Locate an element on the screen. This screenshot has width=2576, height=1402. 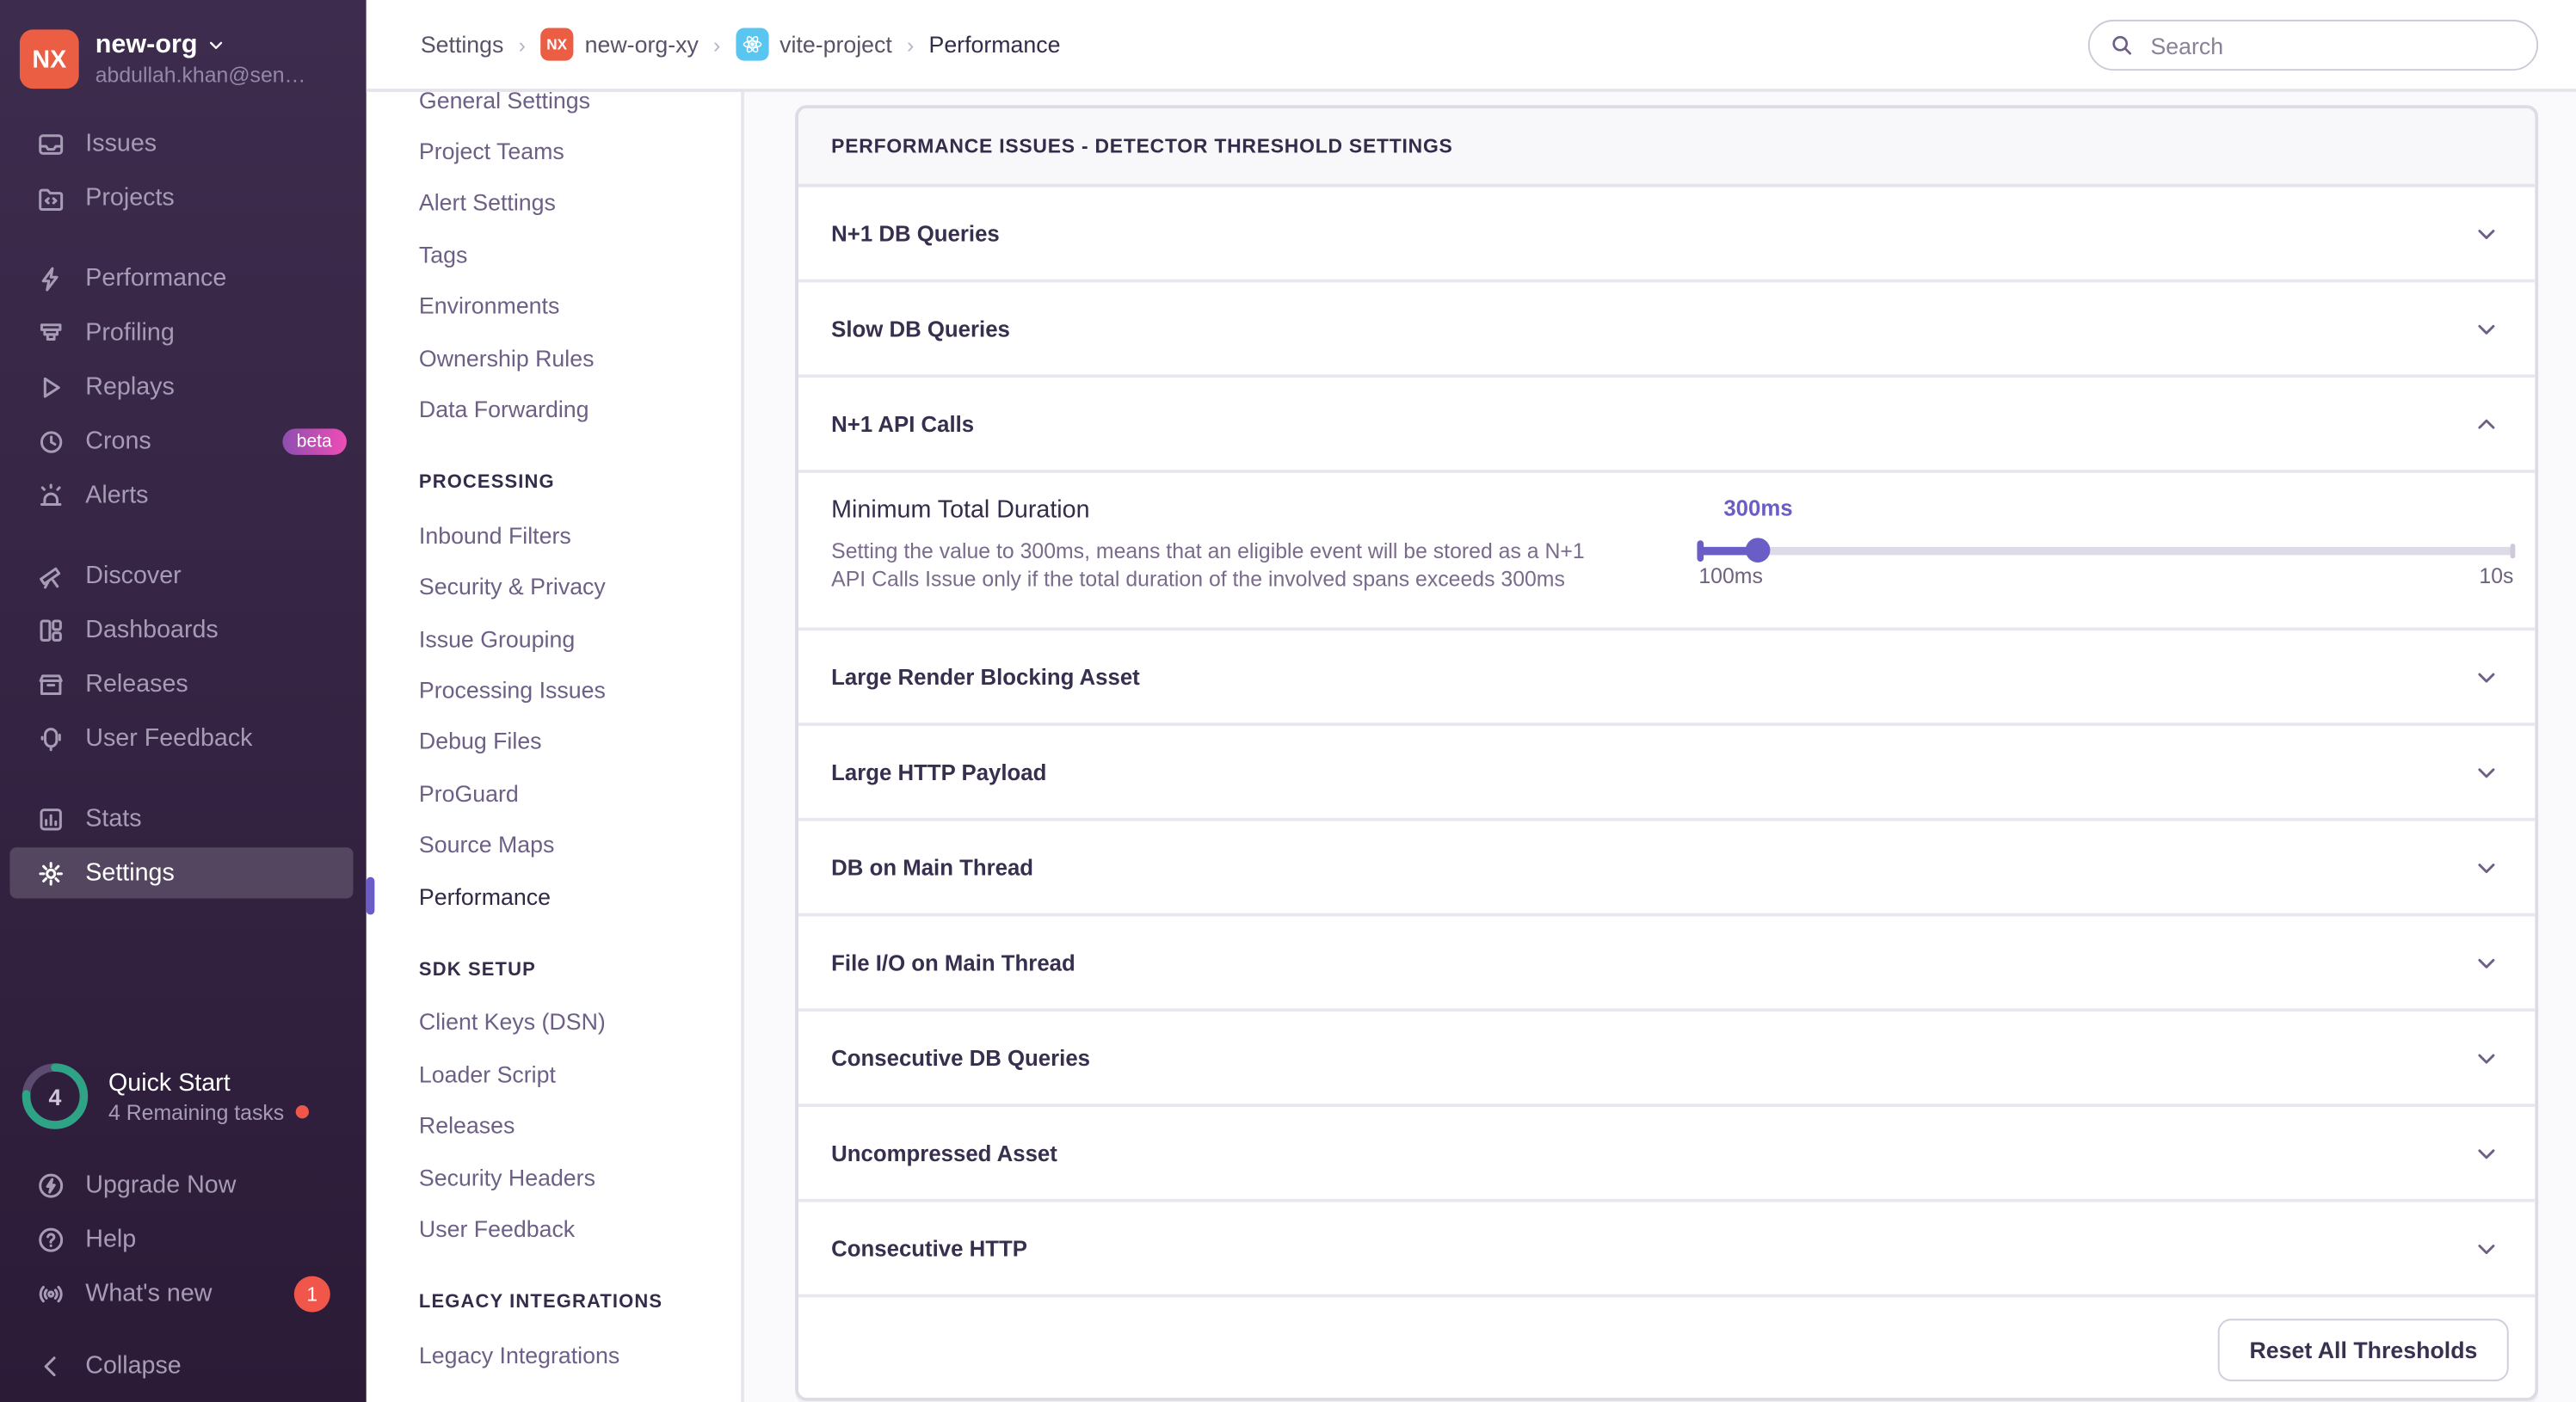
sidebar-item-settings: Settings is located at coordinates (183, 873).